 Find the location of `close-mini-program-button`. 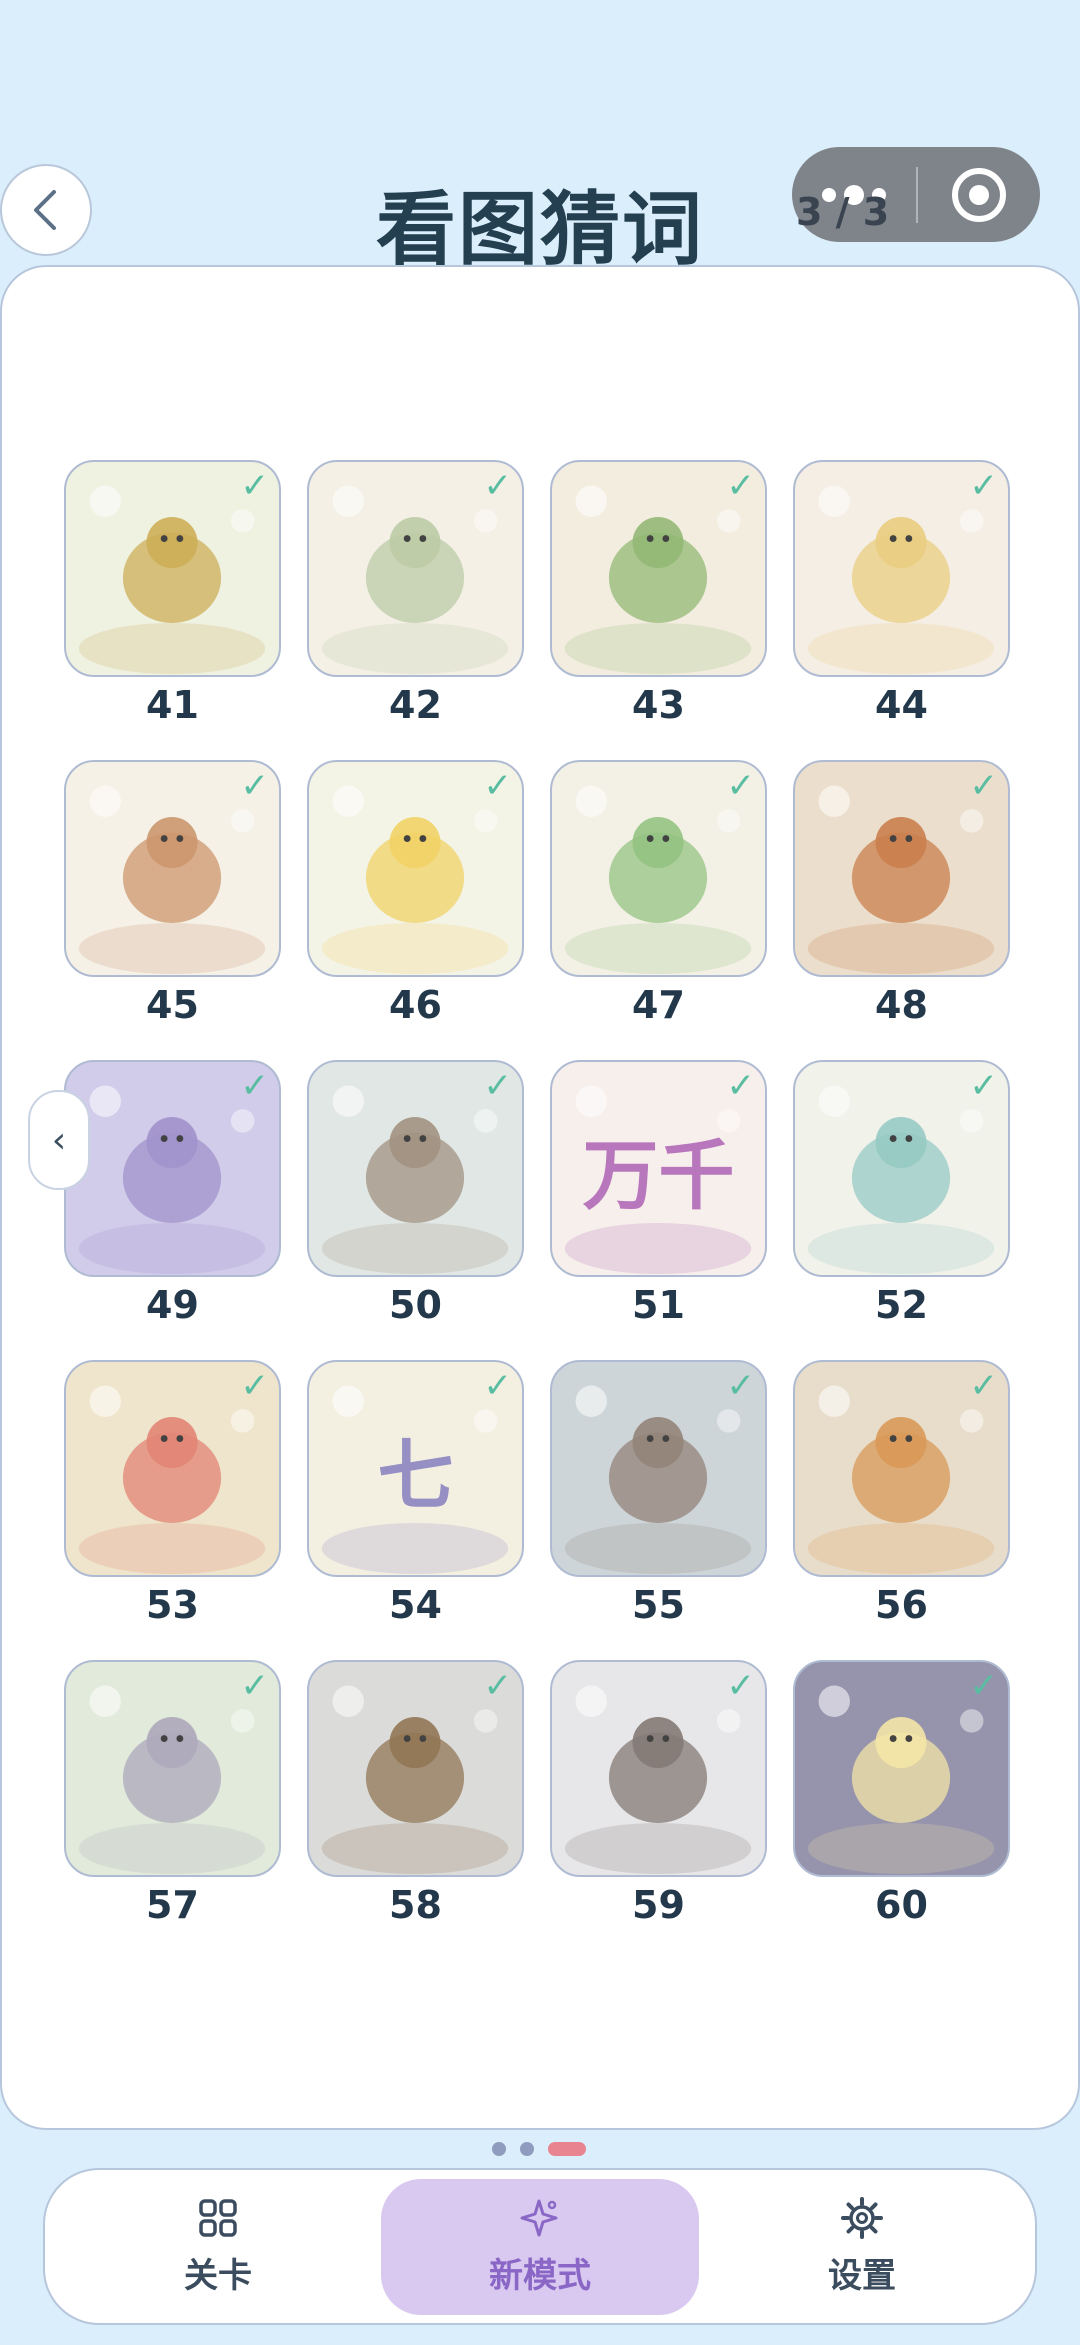

close-mini-program-button is located at coordinates (979, 194).